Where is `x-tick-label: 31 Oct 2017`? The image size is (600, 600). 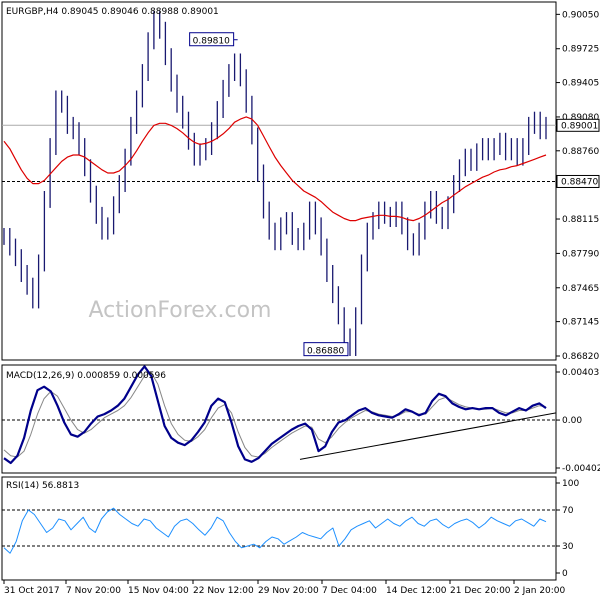 x-tick-label: 31 Oct 2017 is located at coordinates (32, 591).